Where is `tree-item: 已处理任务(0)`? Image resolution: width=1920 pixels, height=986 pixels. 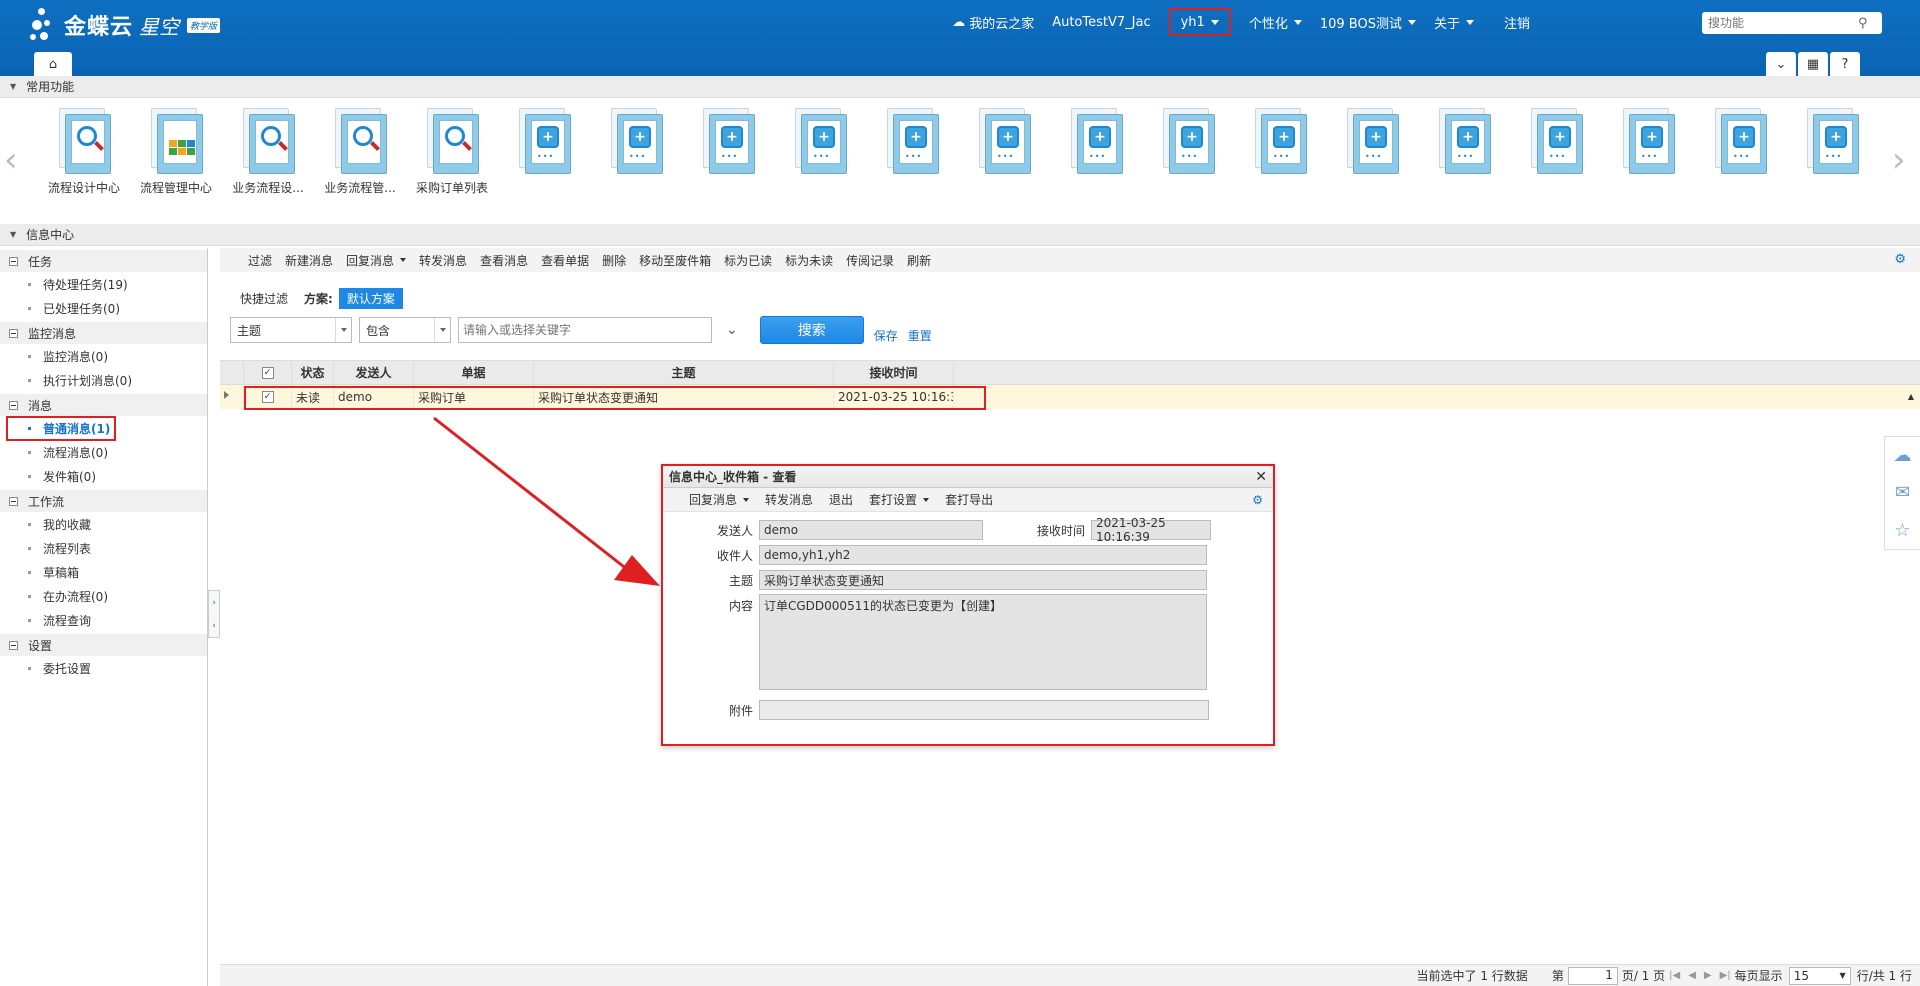
tree-item: 已处理任务(0) is located at coordinates (103, 308).